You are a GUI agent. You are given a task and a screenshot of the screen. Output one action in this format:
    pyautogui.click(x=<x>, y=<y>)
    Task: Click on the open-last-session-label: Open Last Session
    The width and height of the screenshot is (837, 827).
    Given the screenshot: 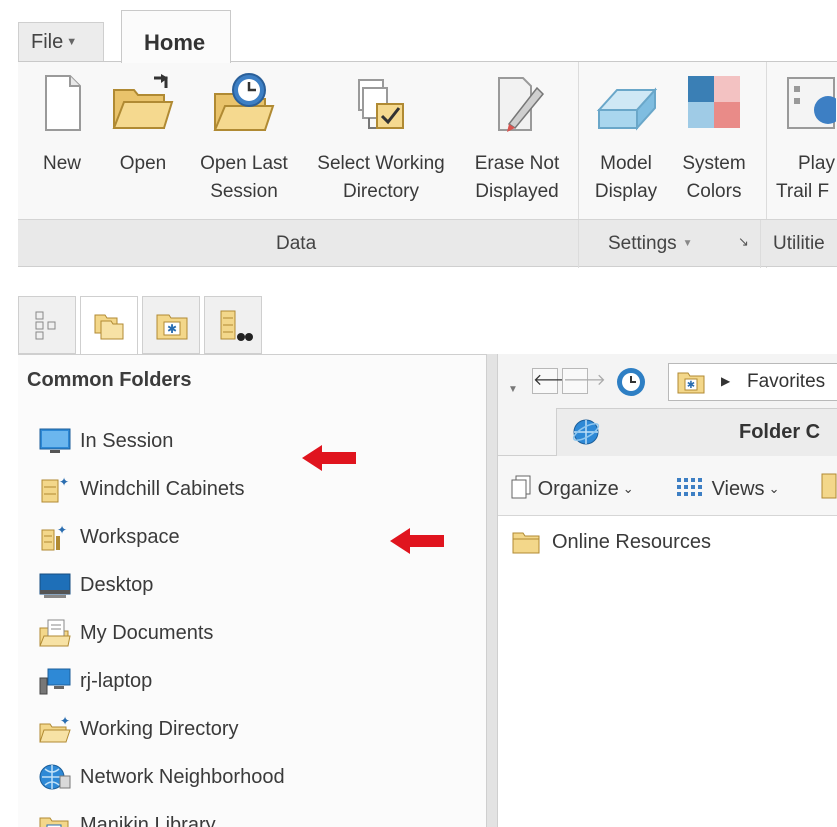 What is the action you would take?
    pyautogui.click(x=244, y=178)
    